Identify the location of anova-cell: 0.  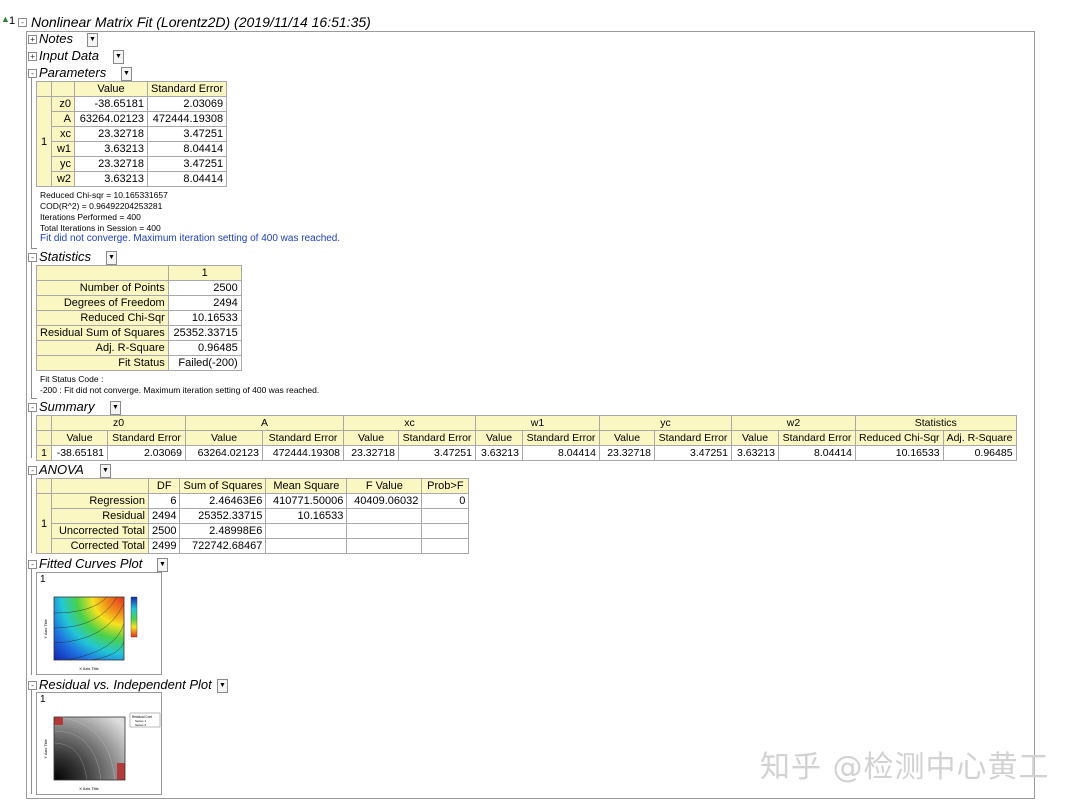
(445, 501).